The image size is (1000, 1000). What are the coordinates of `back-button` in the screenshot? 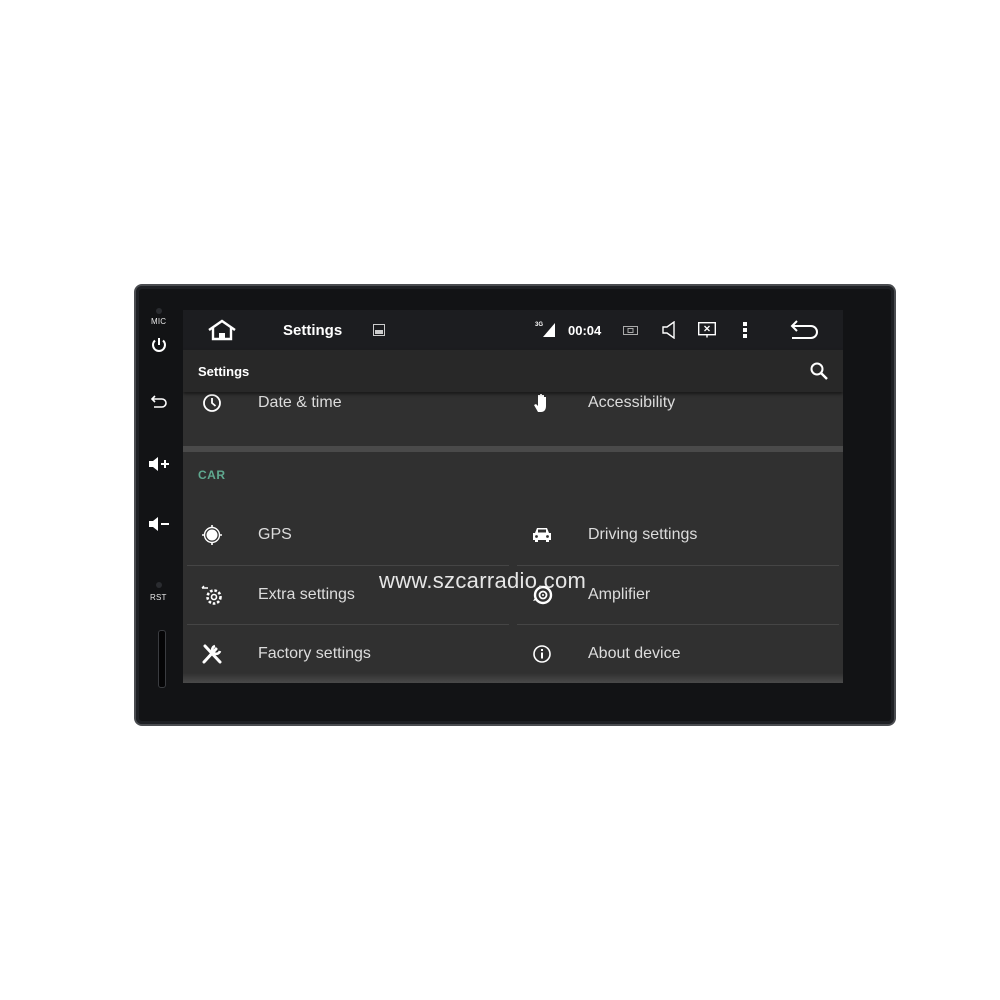 It's located at (159, 402).